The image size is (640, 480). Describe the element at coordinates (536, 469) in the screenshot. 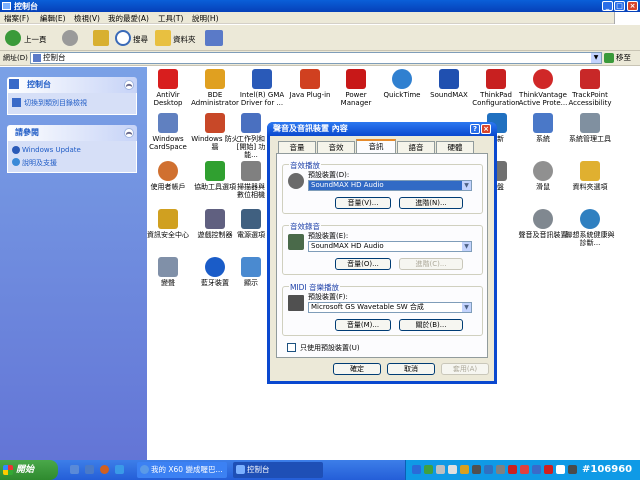

I see `tray-thinkvantage-icon` at that location.